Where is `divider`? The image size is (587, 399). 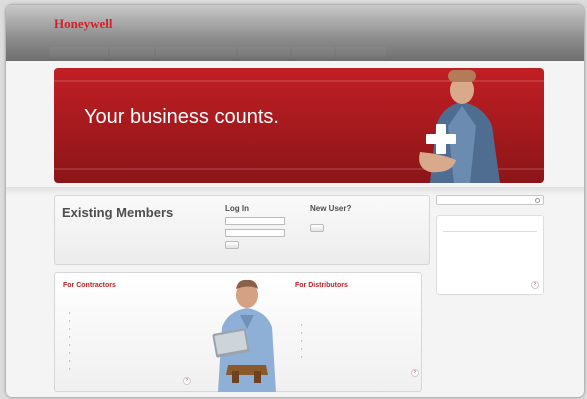
divider is located at coordinates (490, 231).